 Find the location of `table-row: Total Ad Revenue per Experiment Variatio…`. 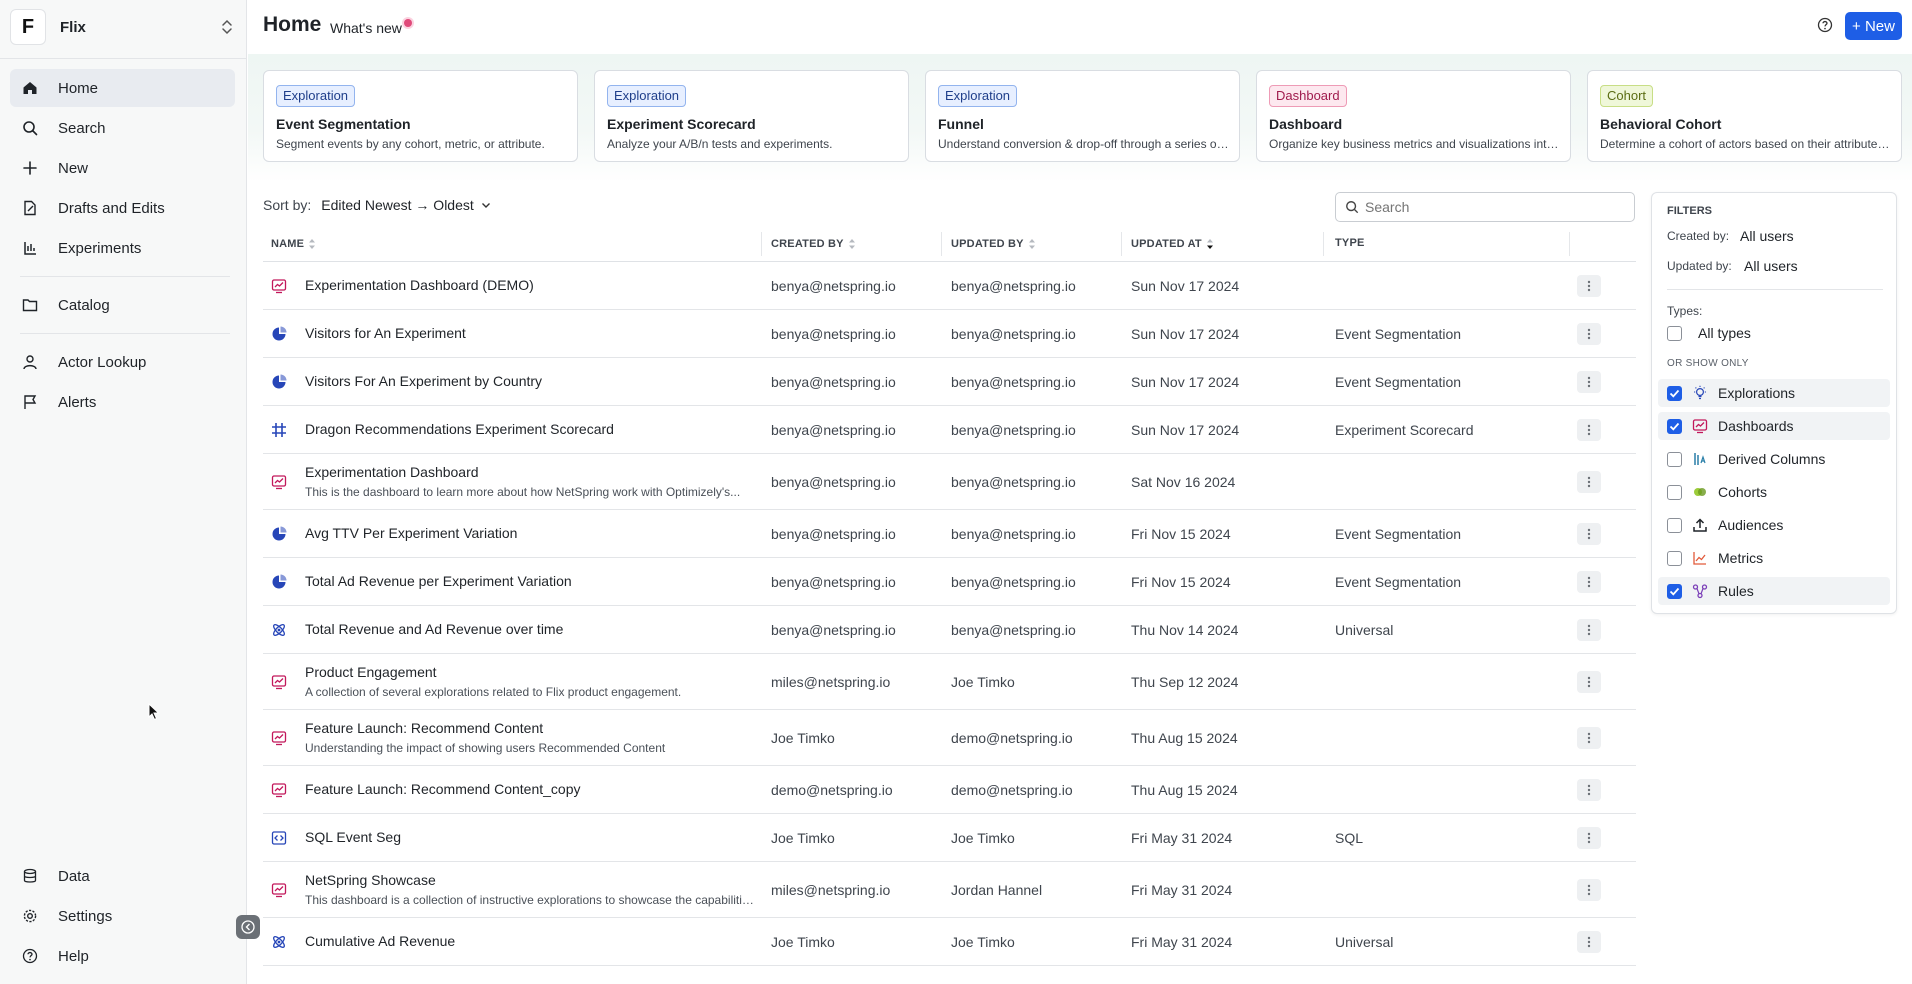

table-row: Total Ad Revenue per Experiment Variatio… is located at coordinates (949, 582).